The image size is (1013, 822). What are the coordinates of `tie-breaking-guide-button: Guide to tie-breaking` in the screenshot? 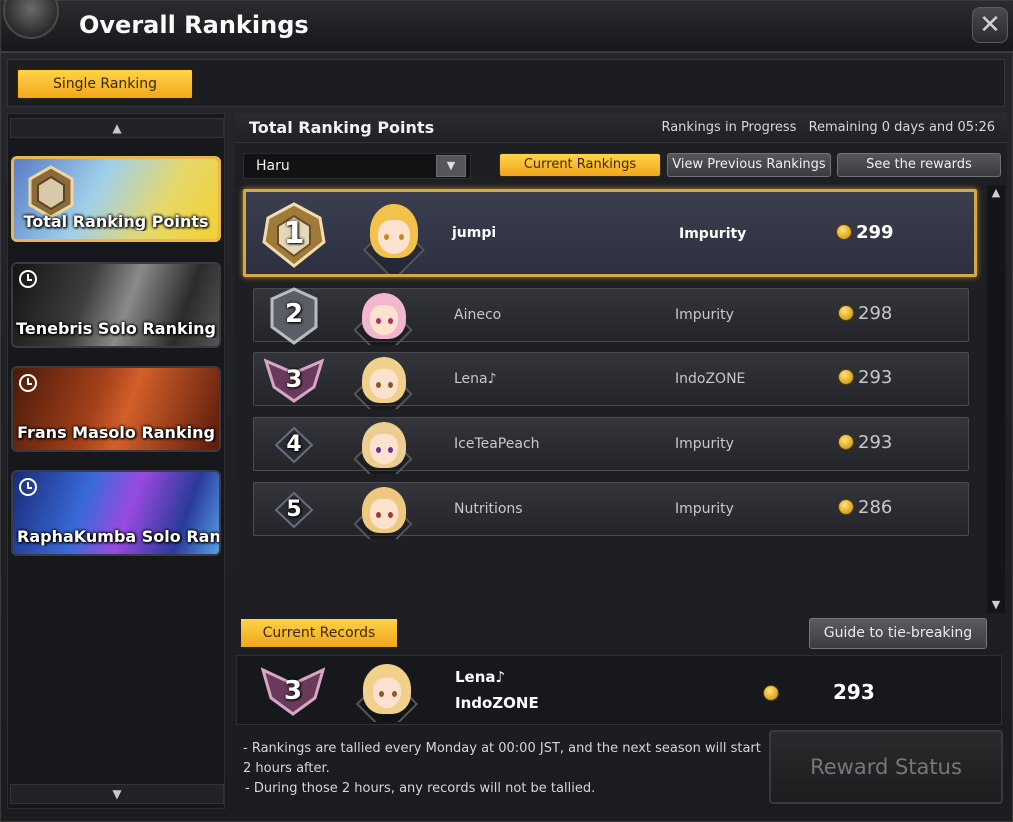 It's located at (898, 633).